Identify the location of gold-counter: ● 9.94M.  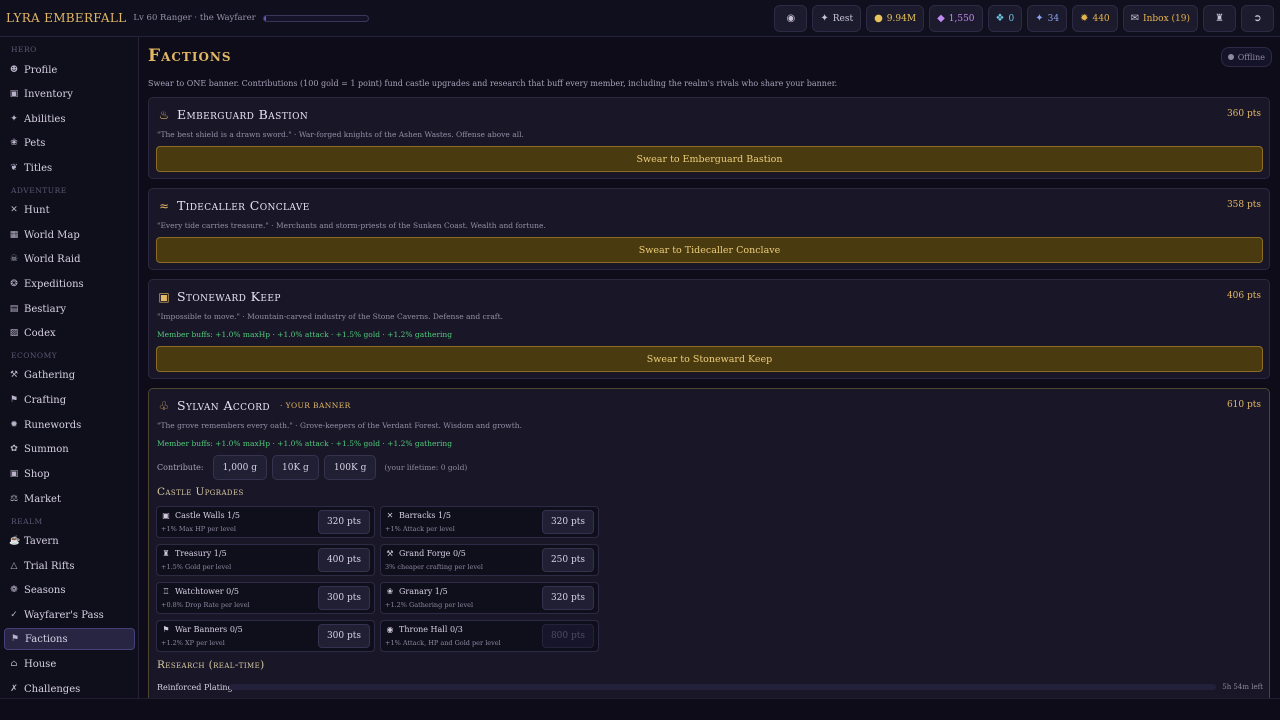
(895, 18).